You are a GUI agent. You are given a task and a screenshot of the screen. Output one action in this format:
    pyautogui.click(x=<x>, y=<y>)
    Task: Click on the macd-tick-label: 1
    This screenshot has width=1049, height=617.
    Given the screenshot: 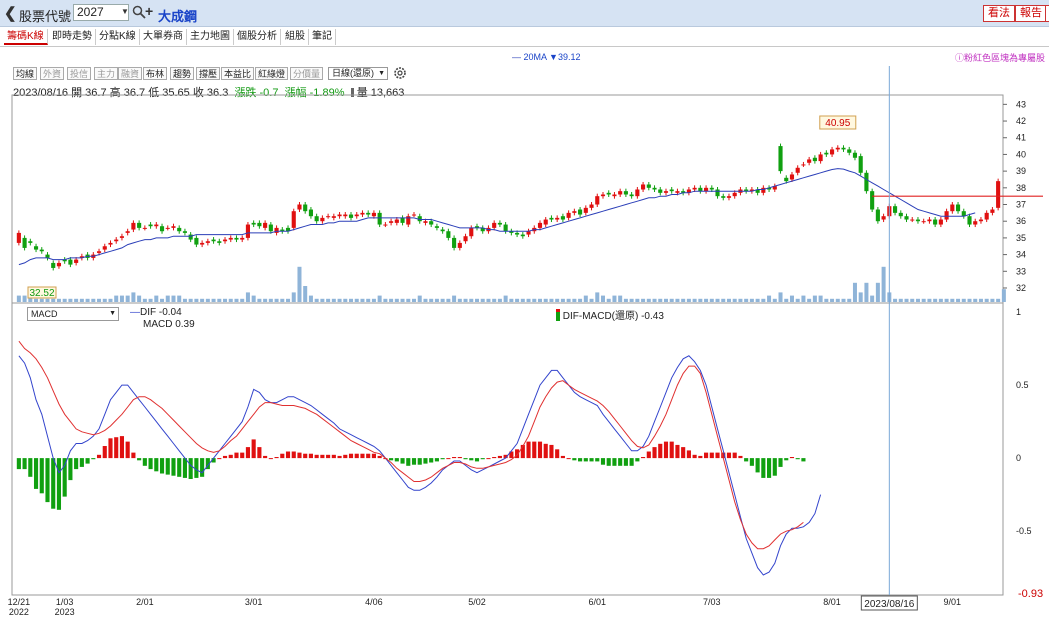 What is the action you would take?
    pyautogui.click(x=1018, y=312)
    